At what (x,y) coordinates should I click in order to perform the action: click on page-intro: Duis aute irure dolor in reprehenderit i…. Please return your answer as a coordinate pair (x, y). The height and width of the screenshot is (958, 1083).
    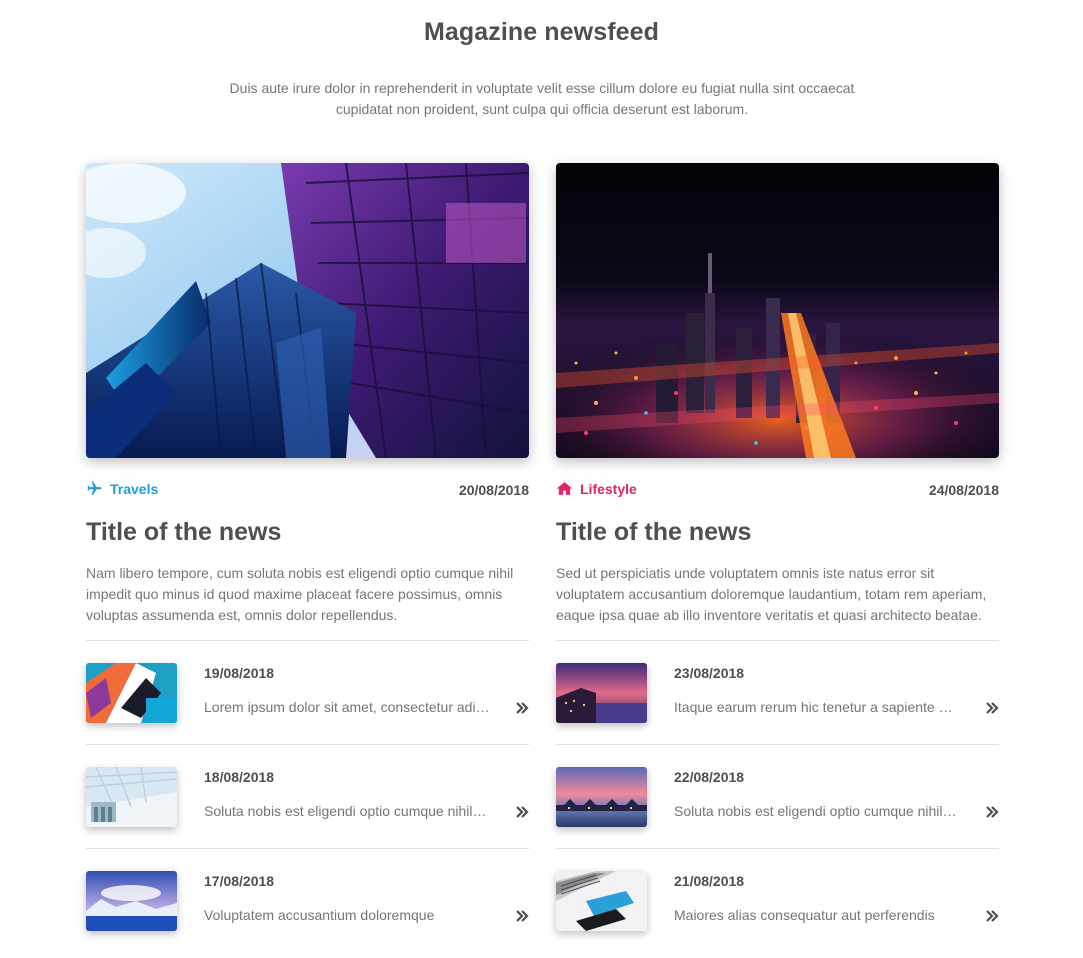
    Looking at the image, I should click on (542, 98).